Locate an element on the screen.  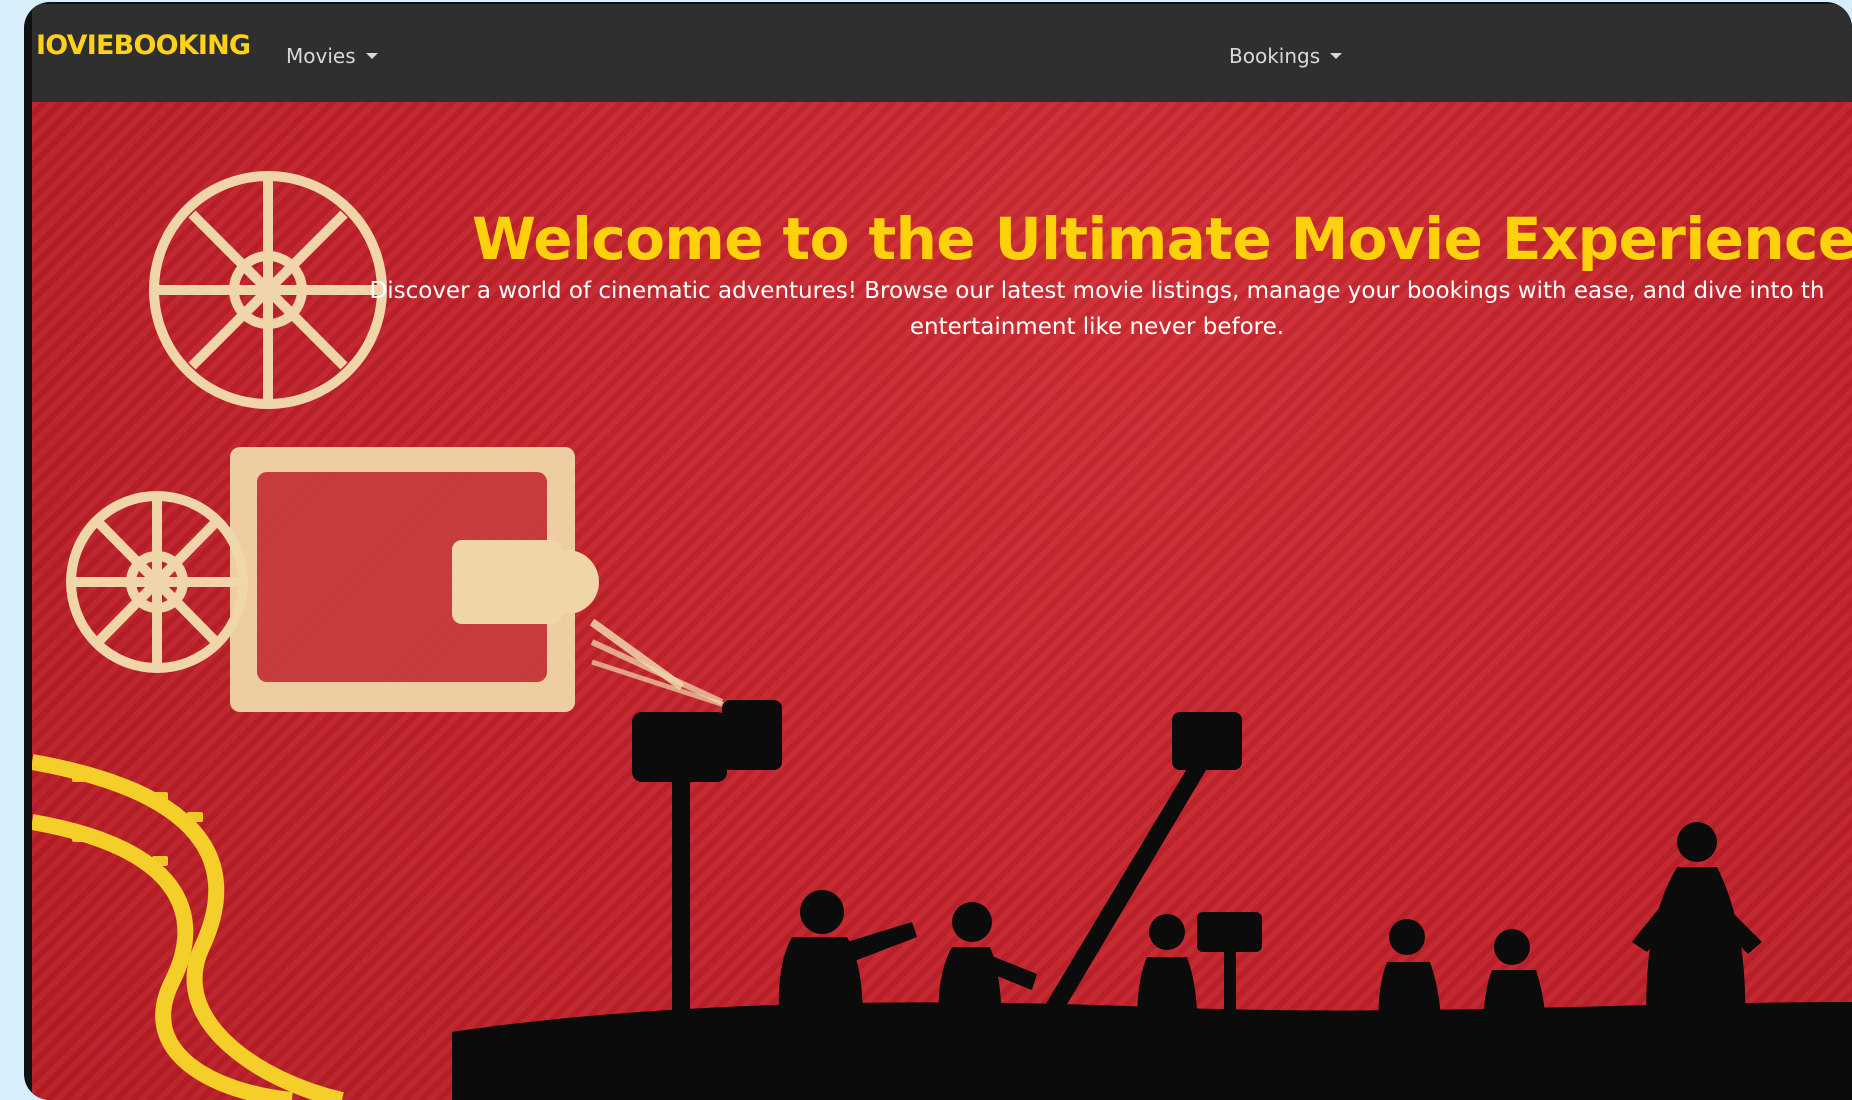
film-strip-icon is located at coordinates (188, 927).